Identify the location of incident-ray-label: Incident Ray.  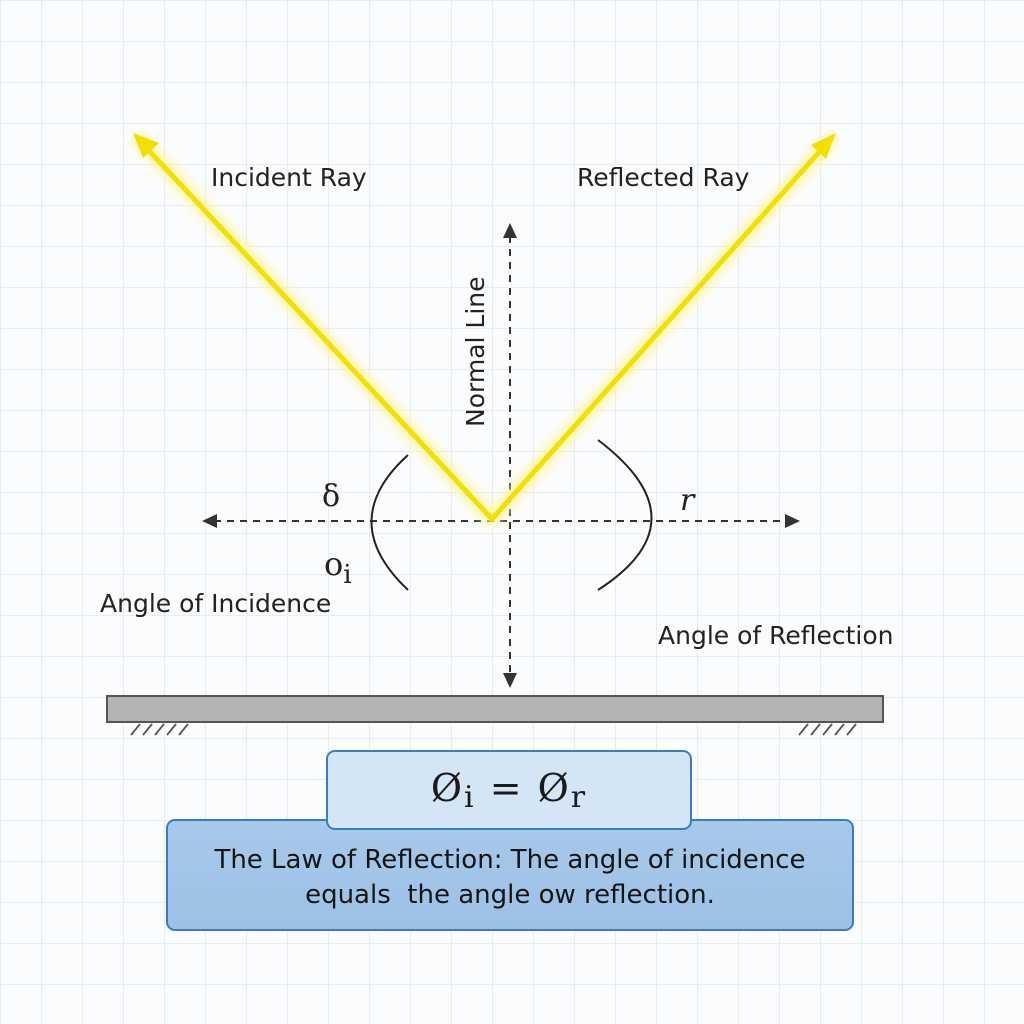
(289, 177).